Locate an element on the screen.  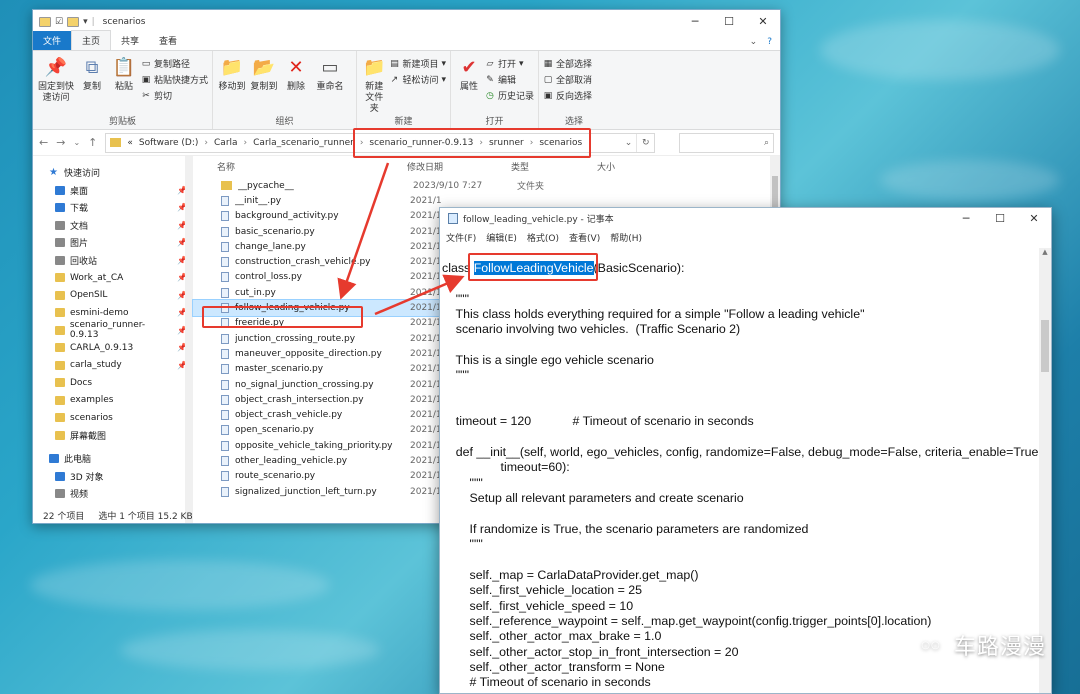
breadcrumb-carla: Carla is located at coordinates (226, 143).